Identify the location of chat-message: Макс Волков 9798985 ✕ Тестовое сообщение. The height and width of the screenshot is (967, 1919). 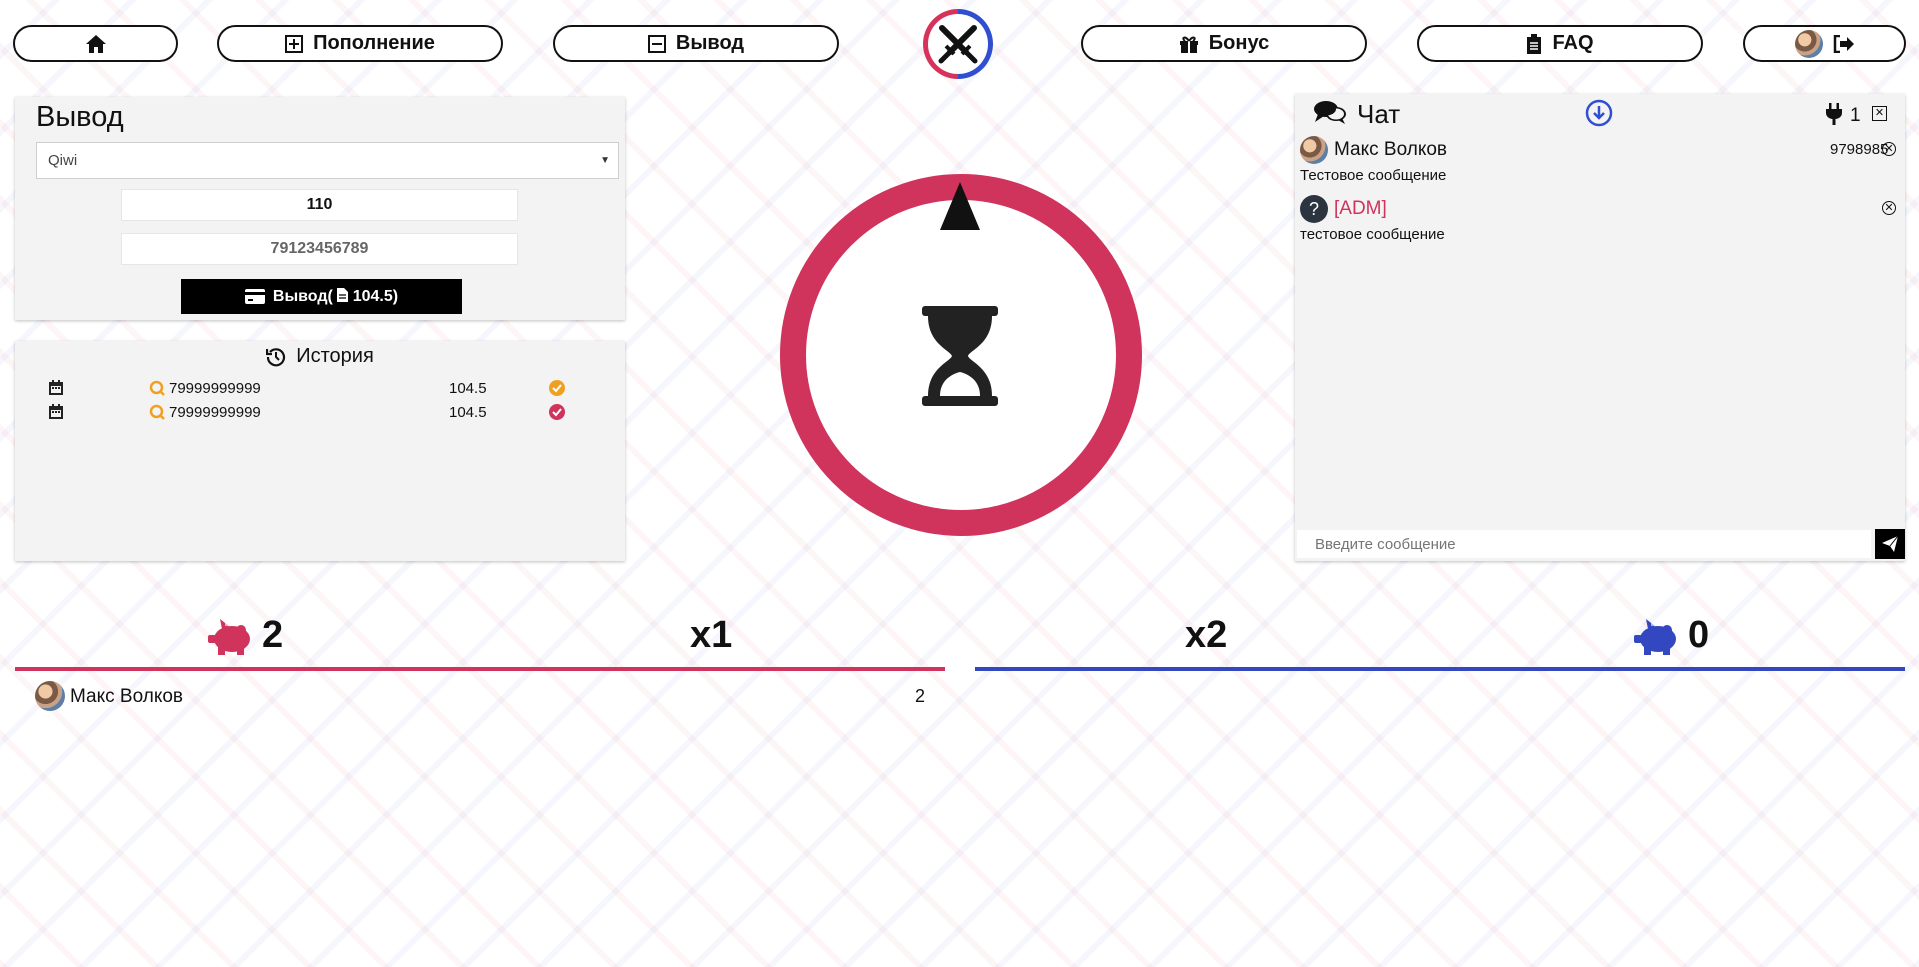
(1600, 161).